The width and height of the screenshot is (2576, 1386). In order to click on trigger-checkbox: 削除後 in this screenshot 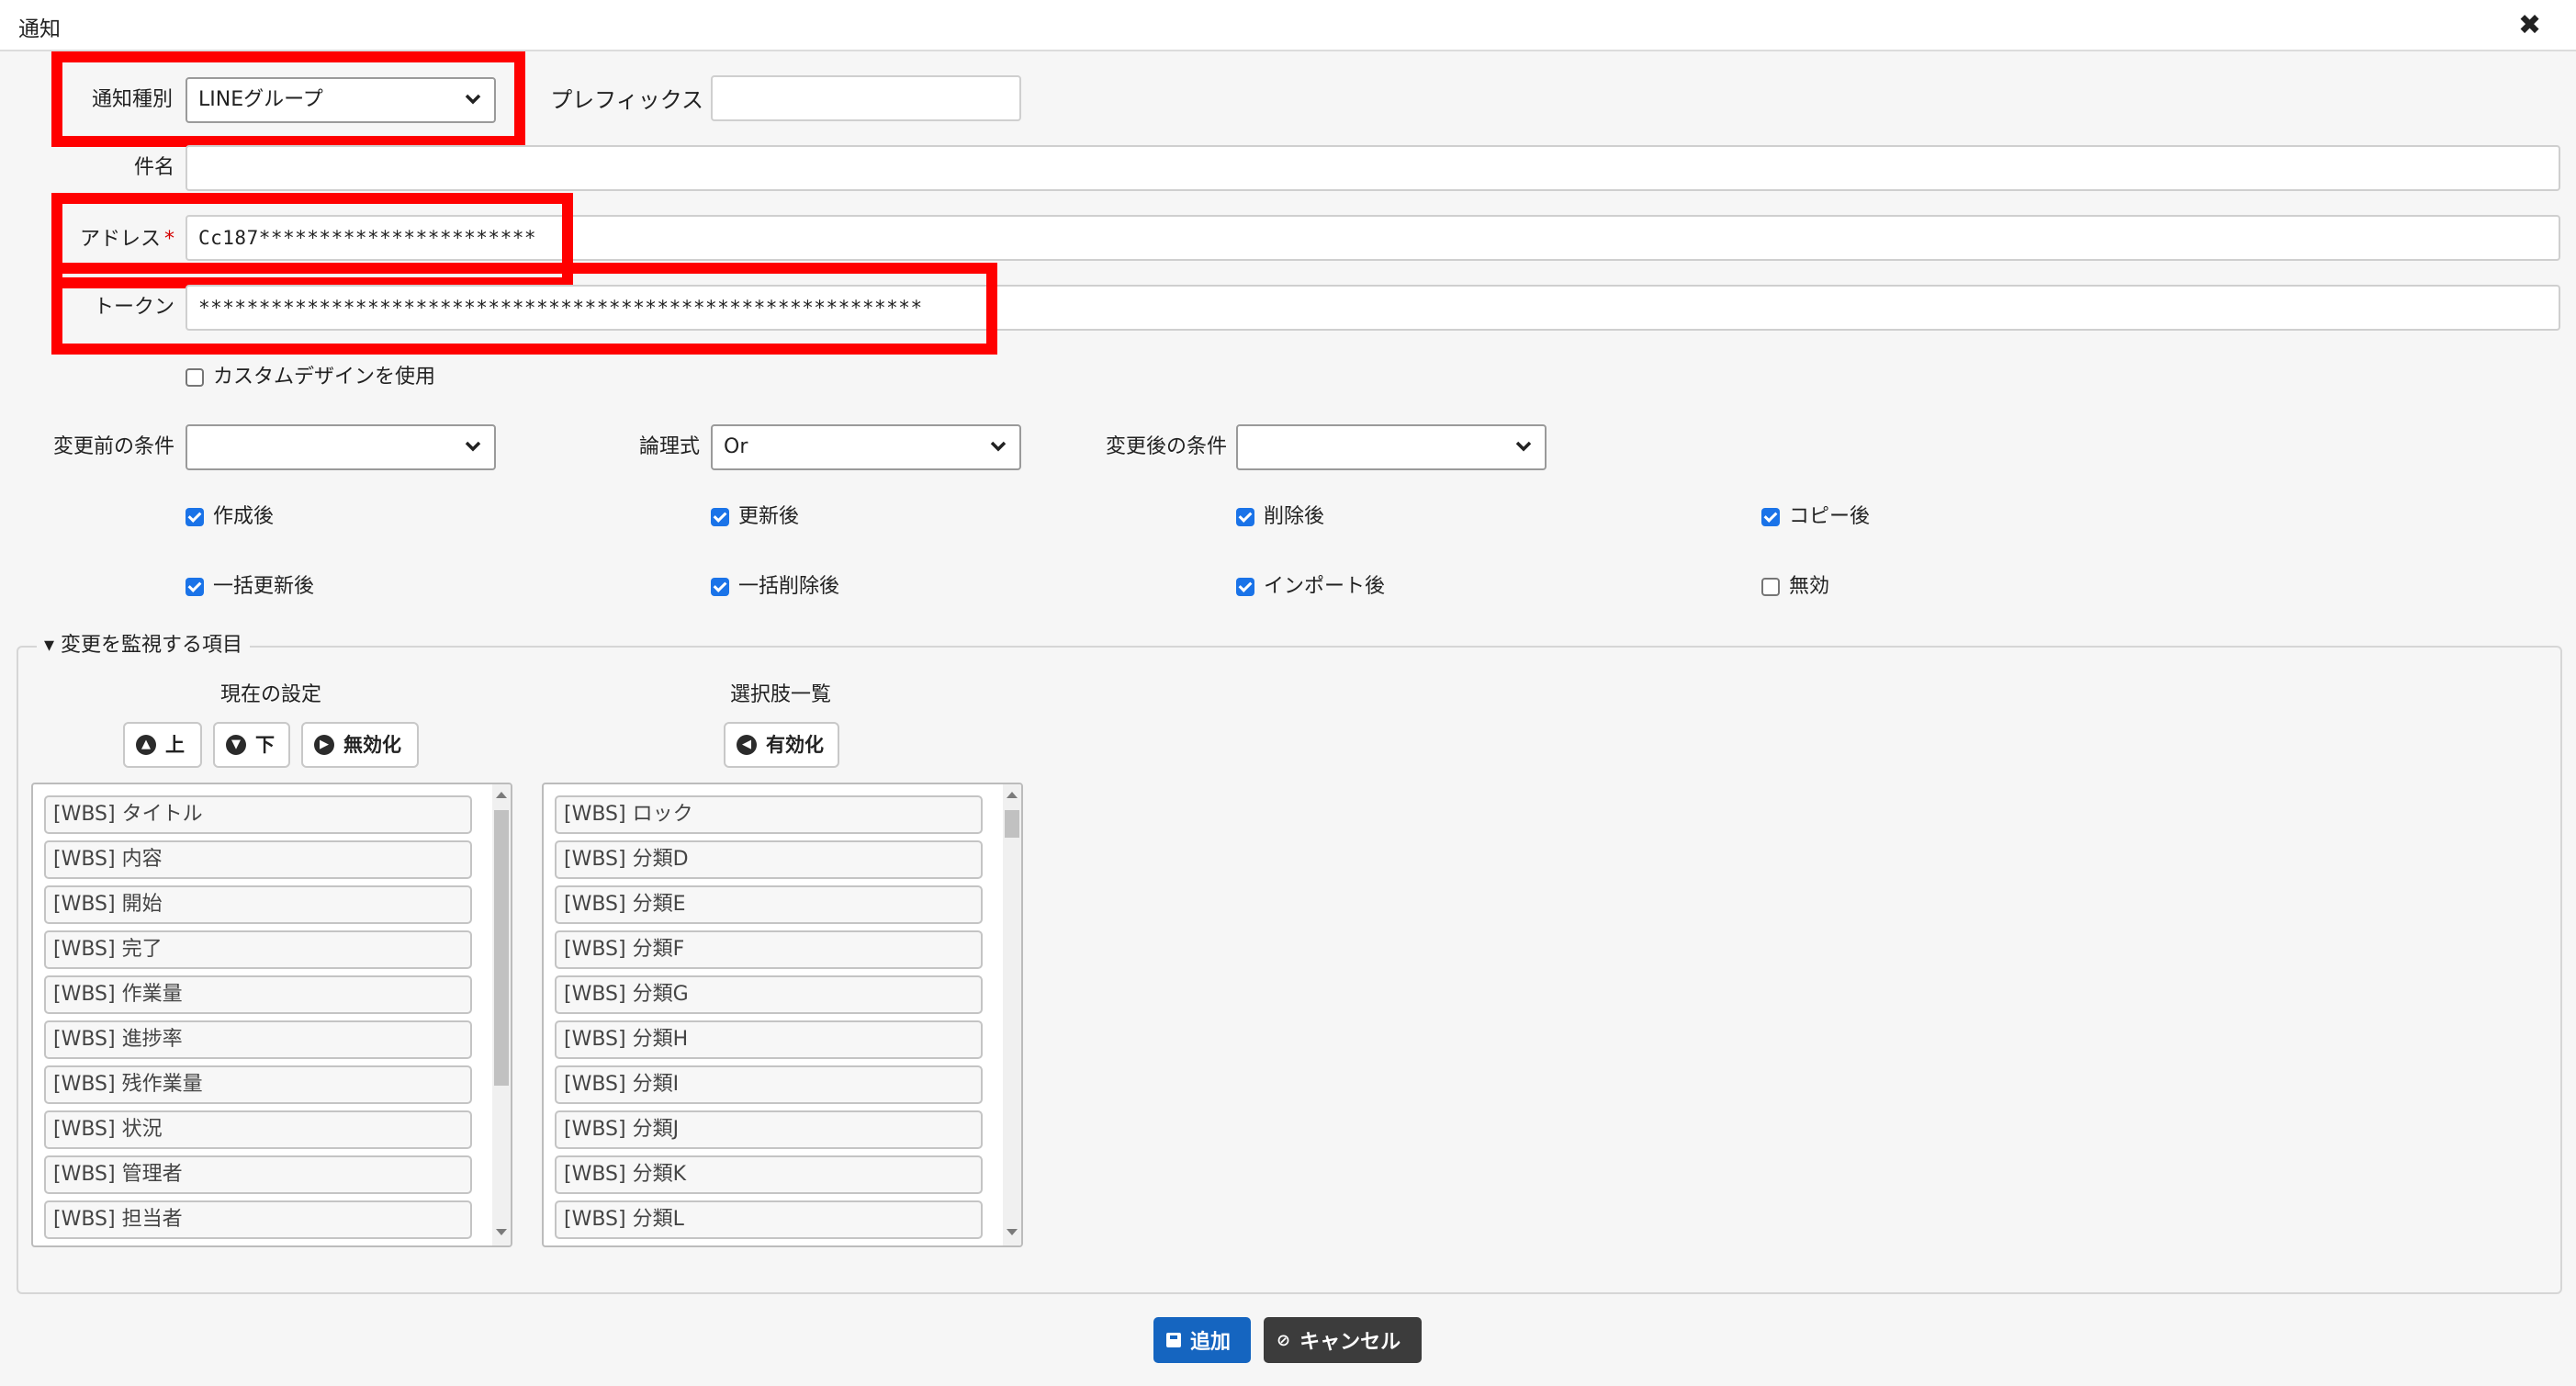, I will do `click(1280, 517)`.